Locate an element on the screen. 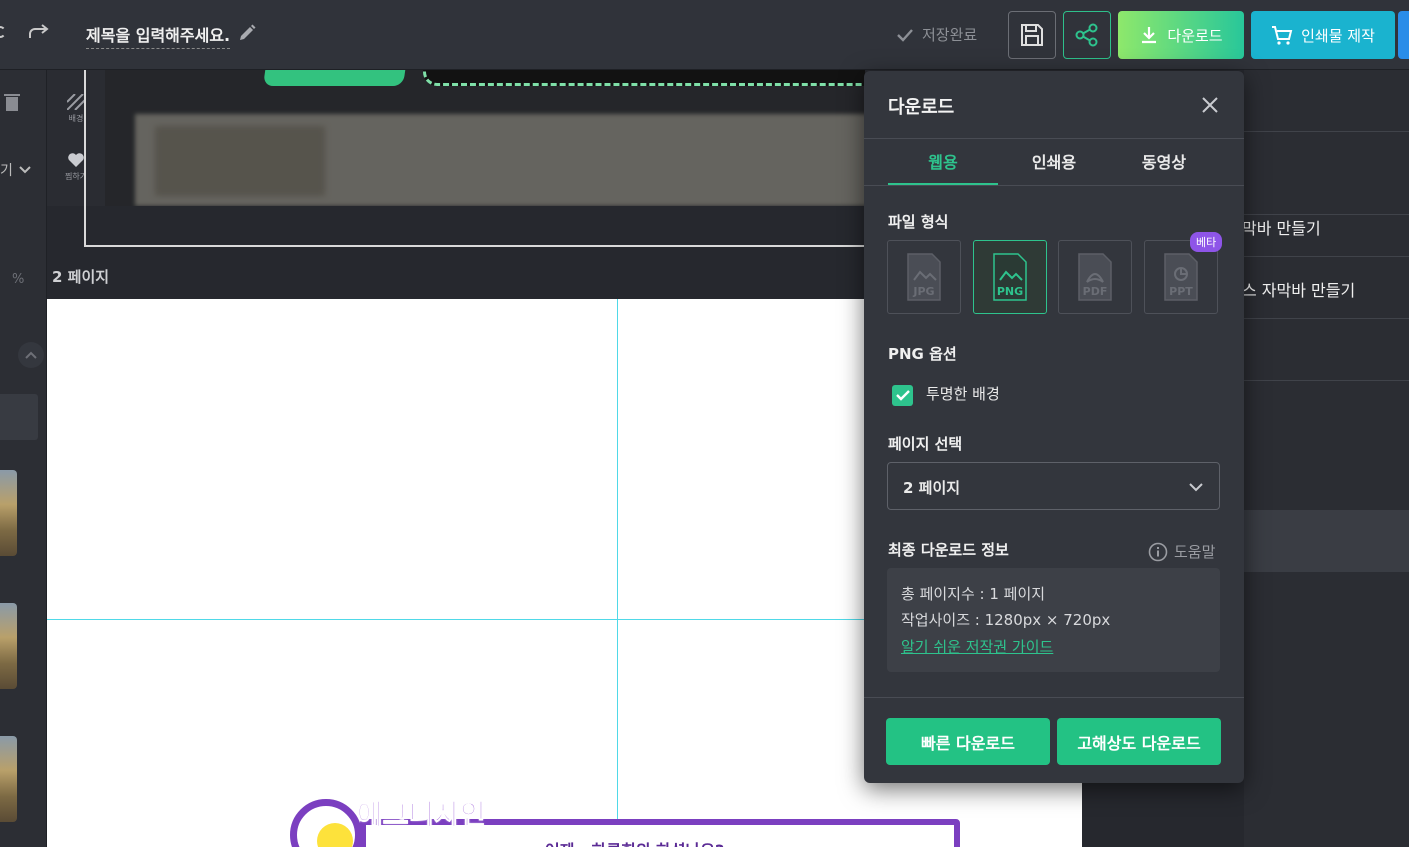 Image resolution: width=1409 pixels, height=847 pixels. download-button: 다운로드 is located at coordinates (1181, 35).